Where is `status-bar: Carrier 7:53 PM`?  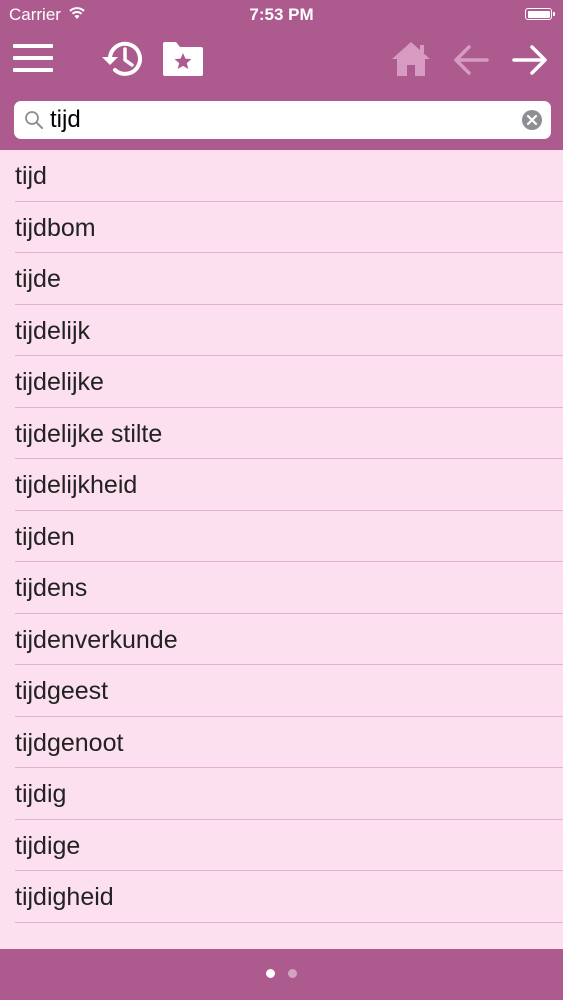
status-bar: Carrier 7:53 PM is located at coordinates (281, 15).